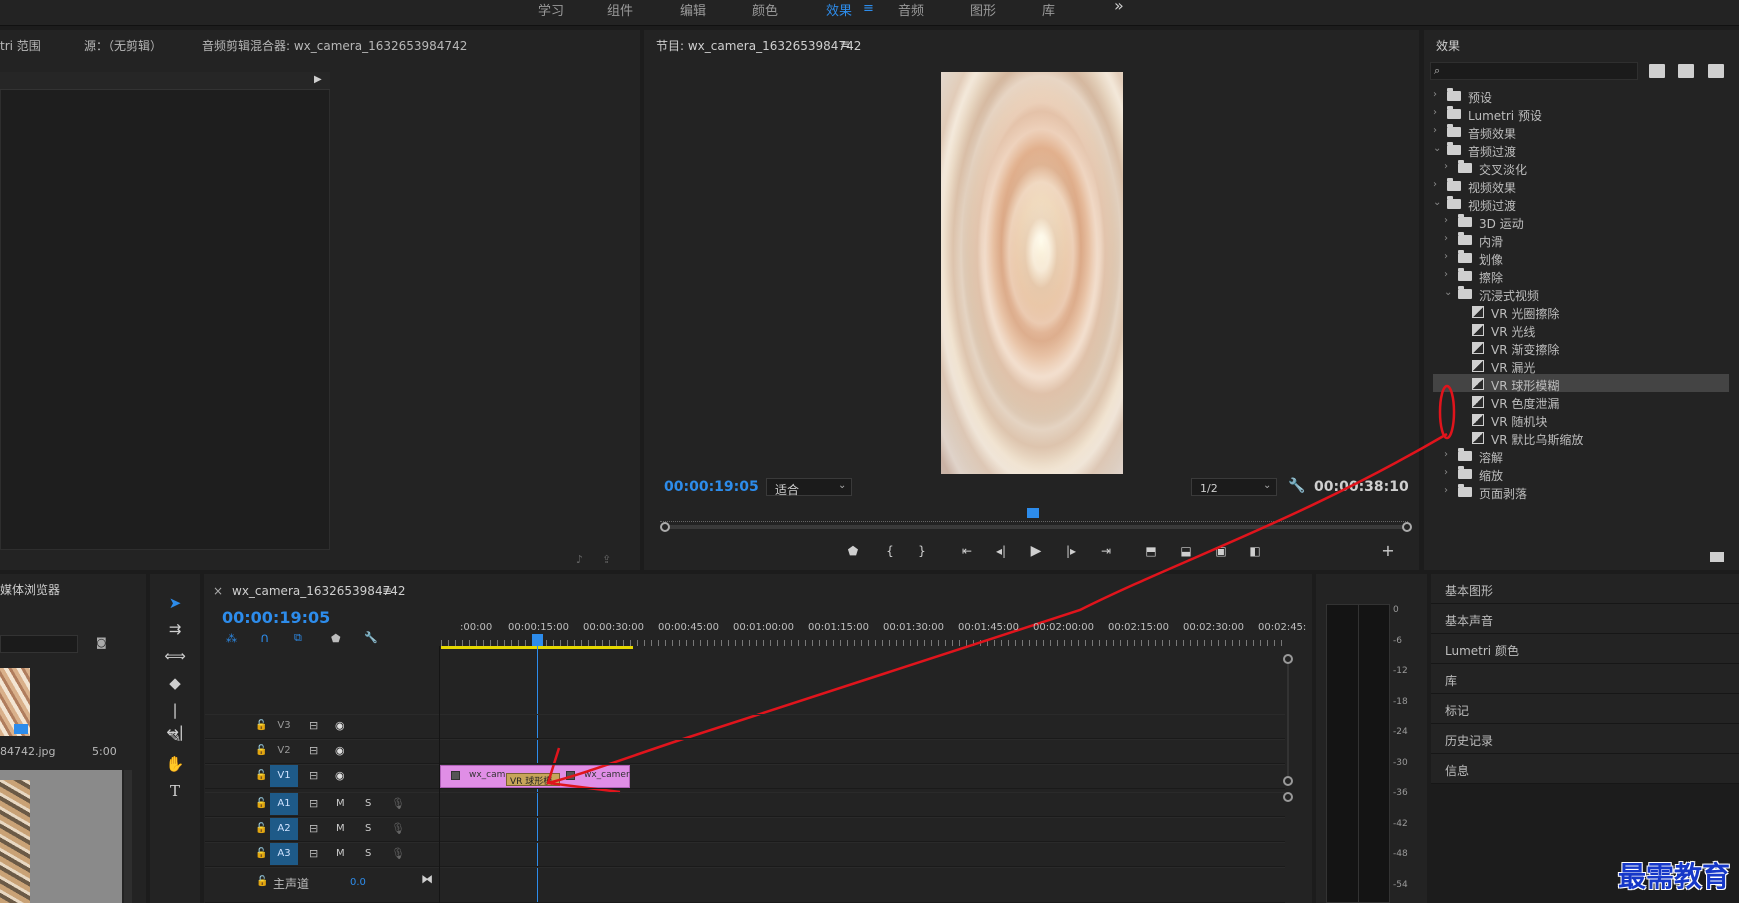 This screenshot has width=1739, height=903. What do you see at coordinates (1064, 627) in the screenshot?
I see `ruler-label: 00:02:00:00` at bounding box center [1064, 627].